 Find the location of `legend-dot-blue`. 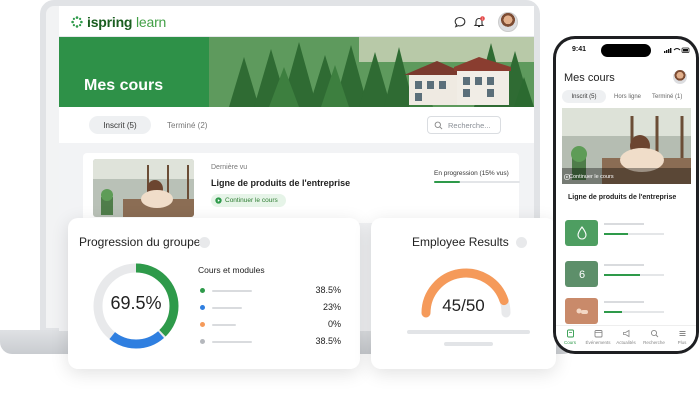

legend-dot-blue is located at coordinates (202, 307).